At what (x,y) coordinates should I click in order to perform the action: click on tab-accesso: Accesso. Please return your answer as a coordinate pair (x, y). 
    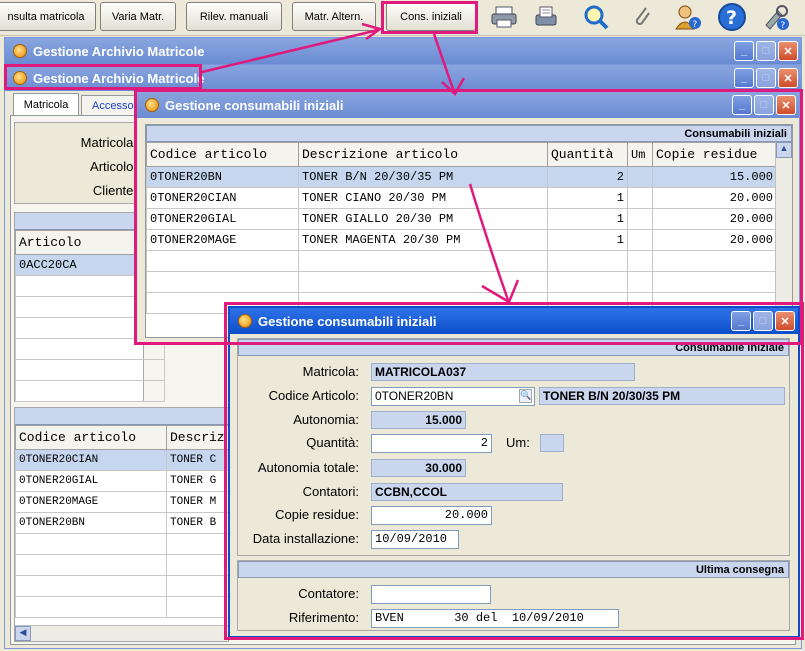
    Looking at the image, I should click on (111, 105).